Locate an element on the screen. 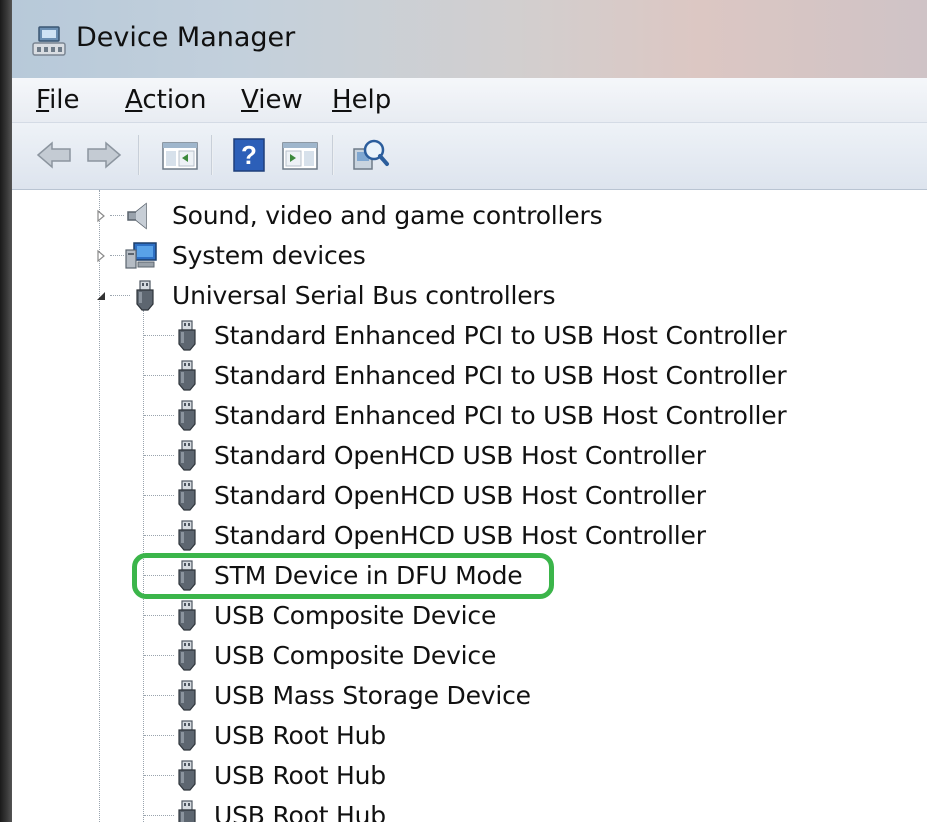 The width and height of the screenshot is (927, 822). forward-arrow-icon is located at coordinates (104, 155).